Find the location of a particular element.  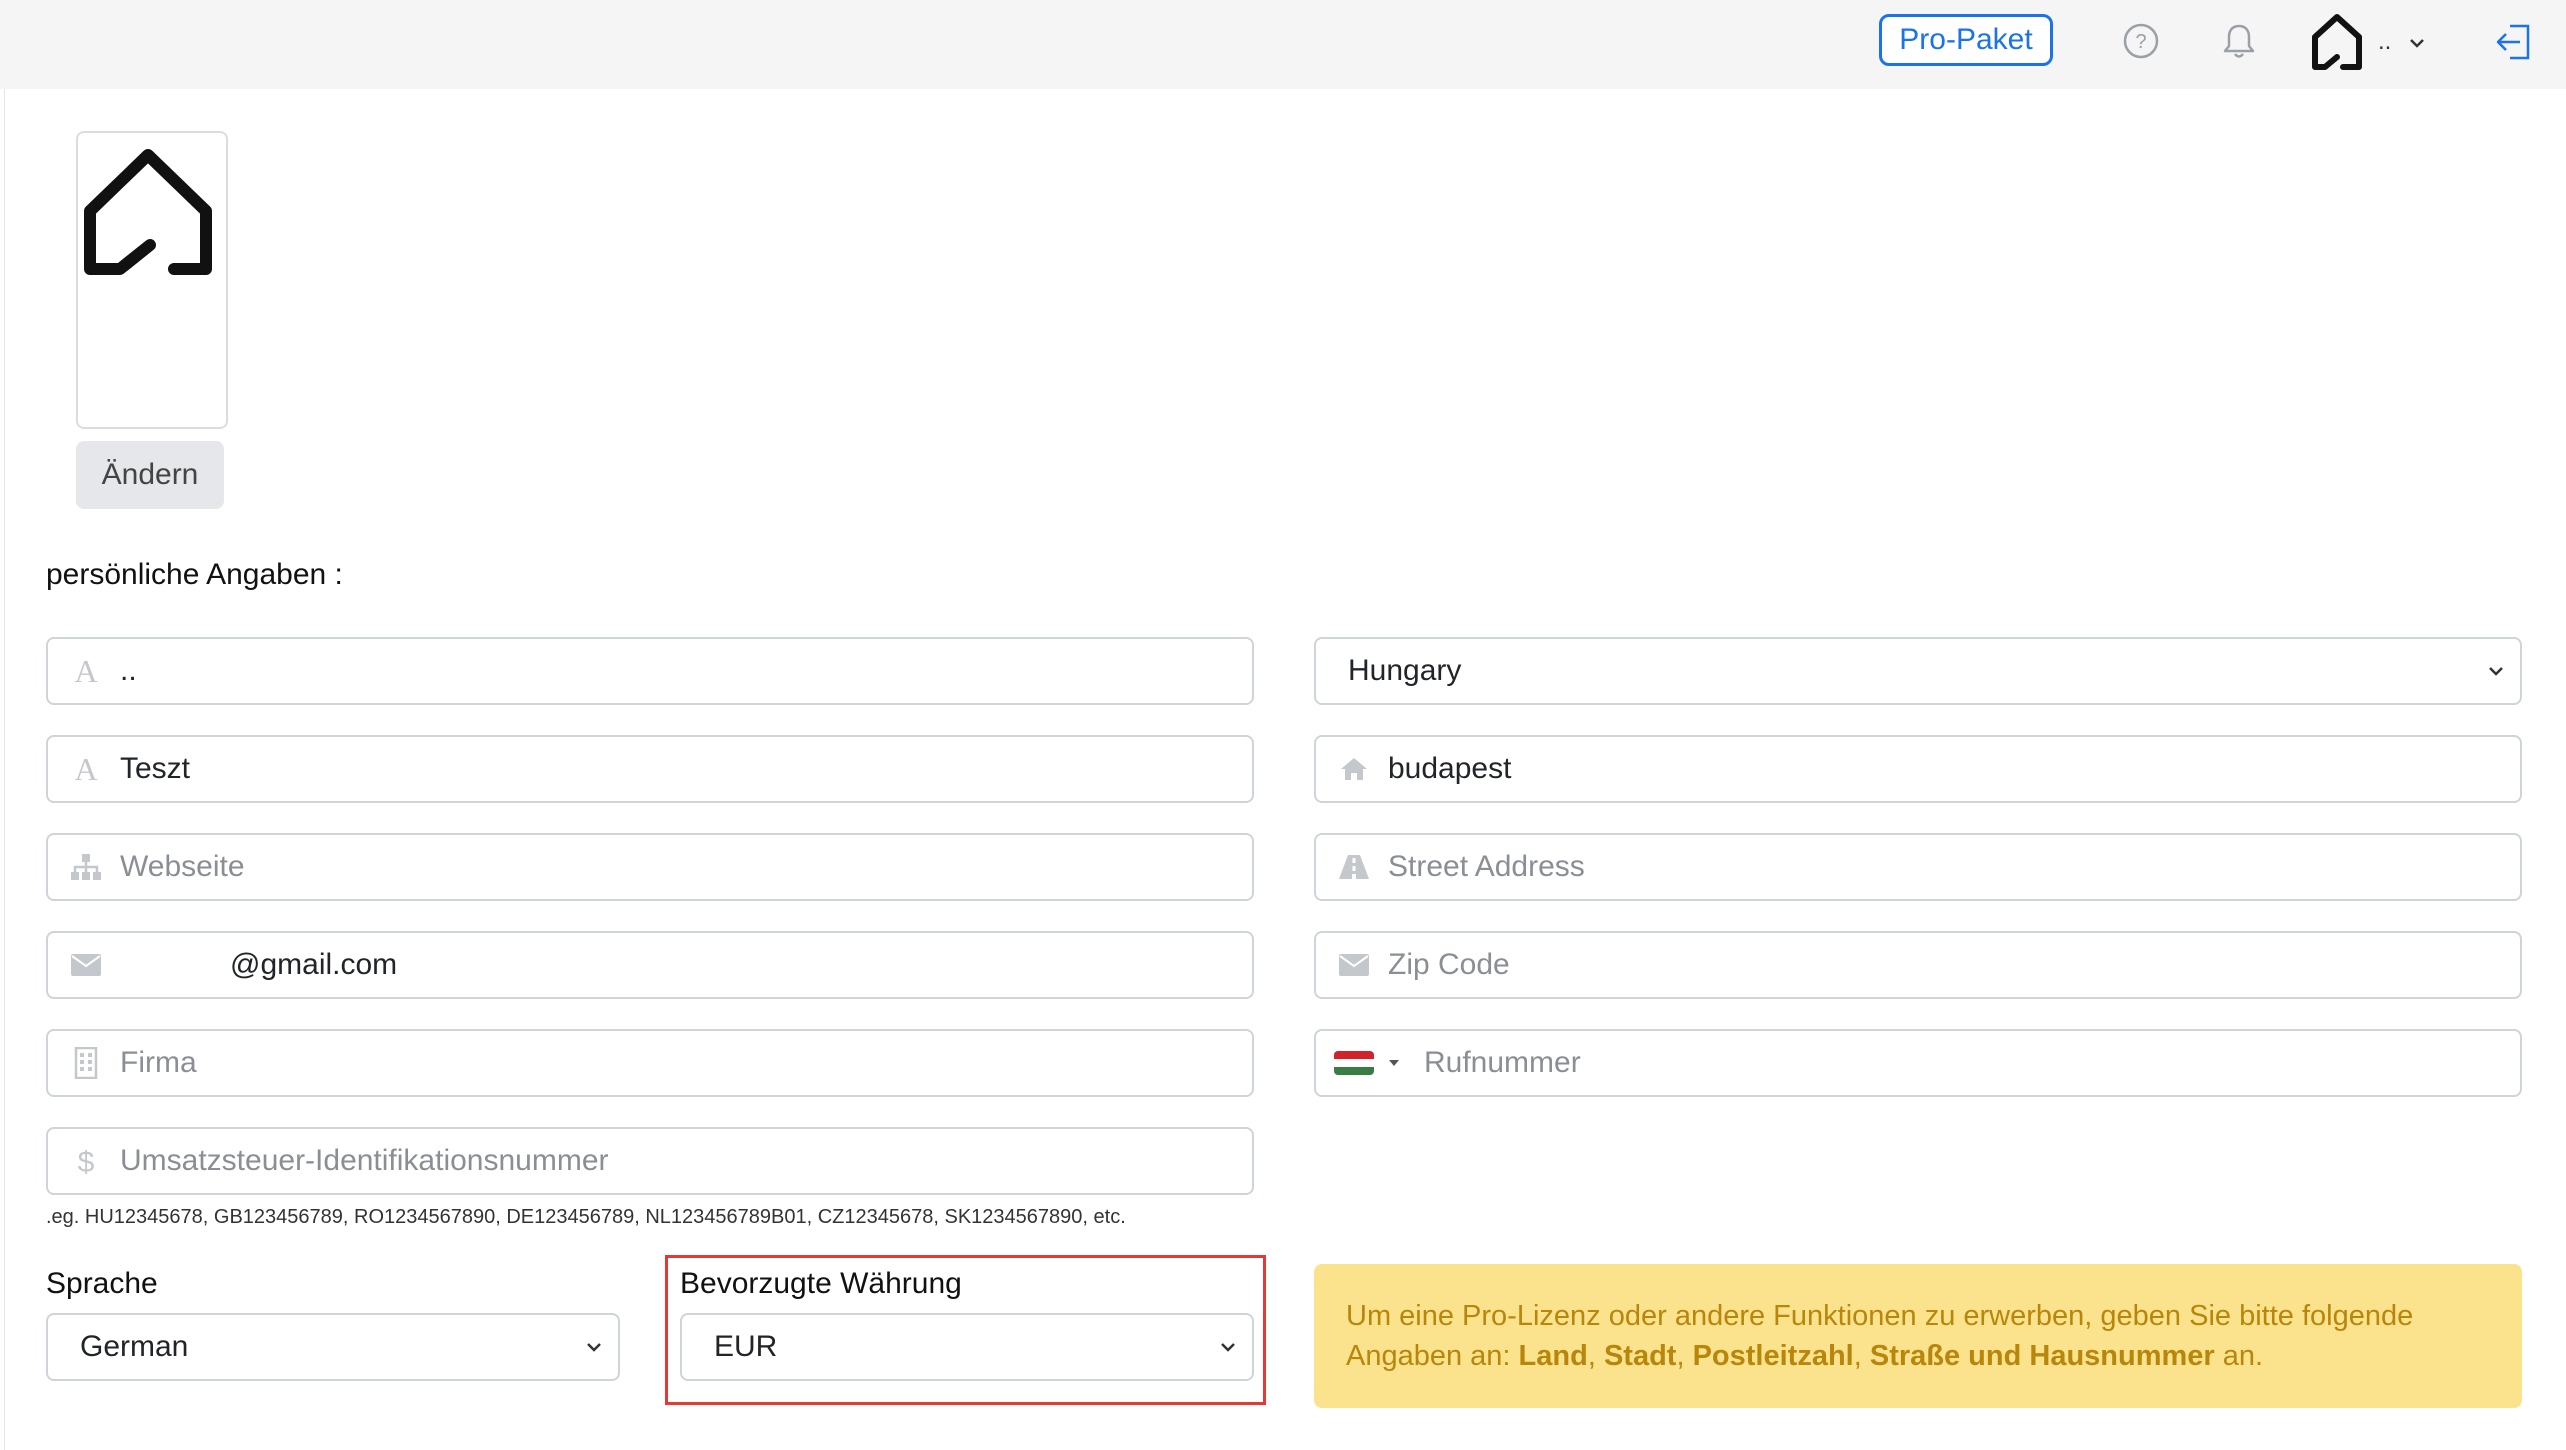

phone-field: Rufnummer is located at coordinates (1918, 1063).